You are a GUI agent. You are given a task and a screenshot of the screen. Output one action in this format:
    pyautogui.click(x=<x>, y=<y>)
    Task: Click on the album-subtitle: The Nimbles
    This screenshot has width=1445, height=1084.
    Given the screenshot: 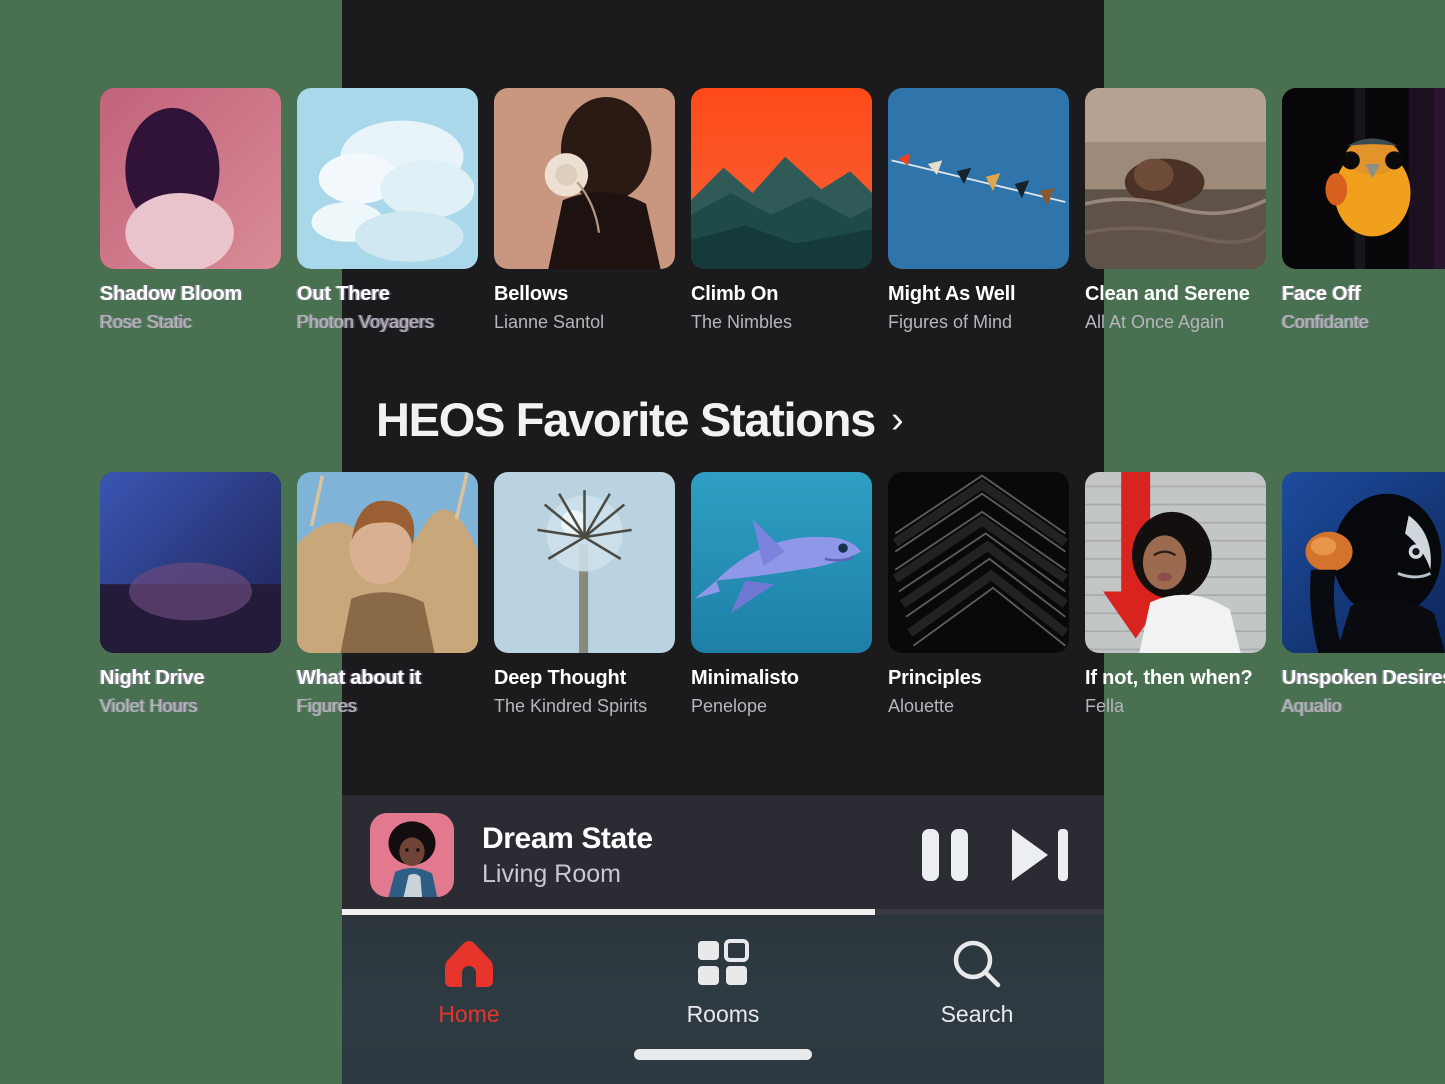 What is the action you would take?
    pyautogui.click(x=742, y=322)
    